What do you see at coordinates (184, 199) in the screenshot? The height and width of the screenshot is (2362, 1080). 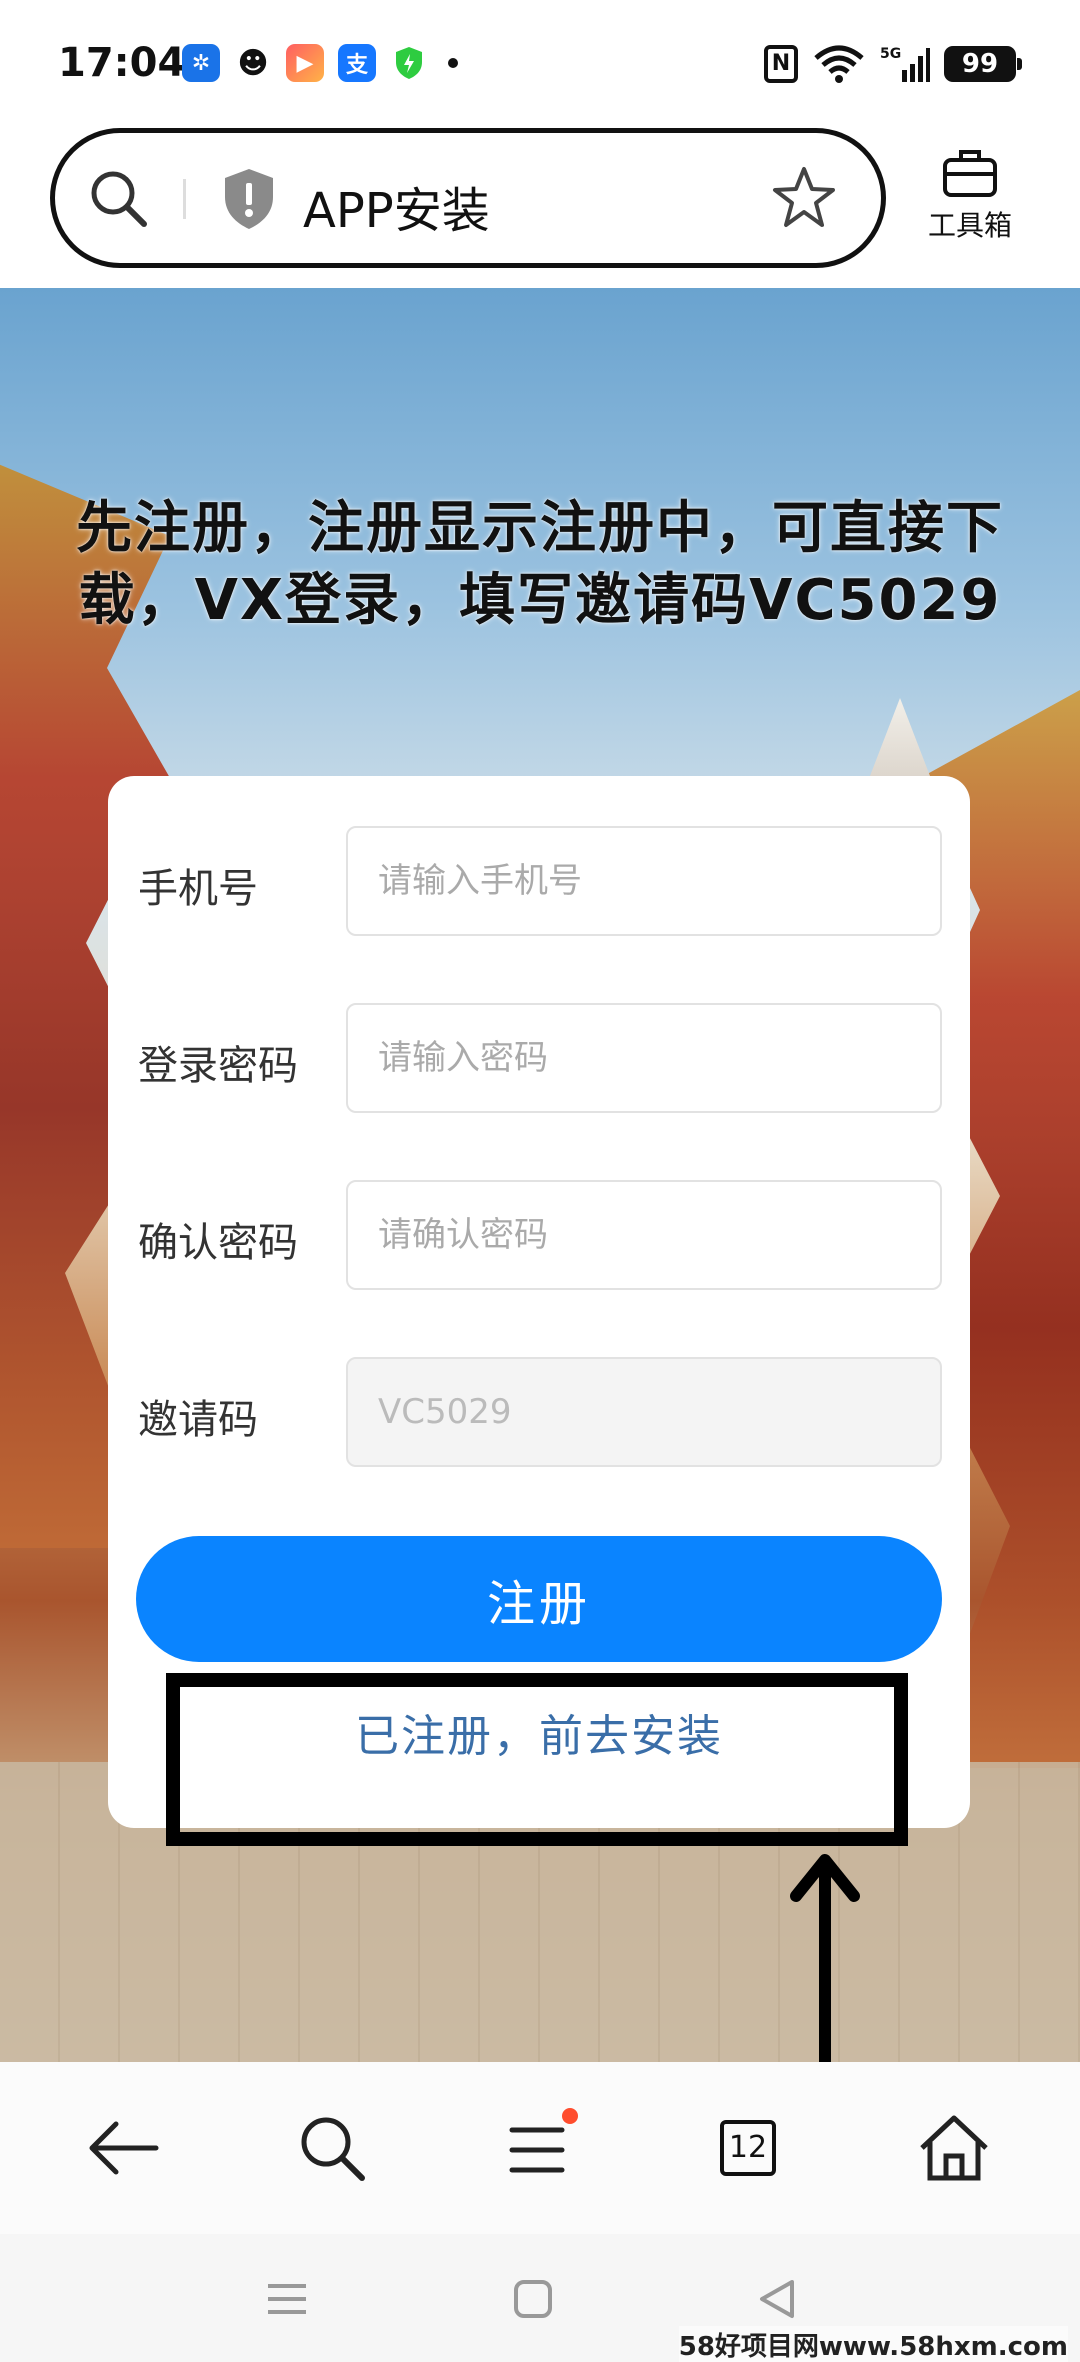 I see `address-divider` at bounding box center [184, 199].